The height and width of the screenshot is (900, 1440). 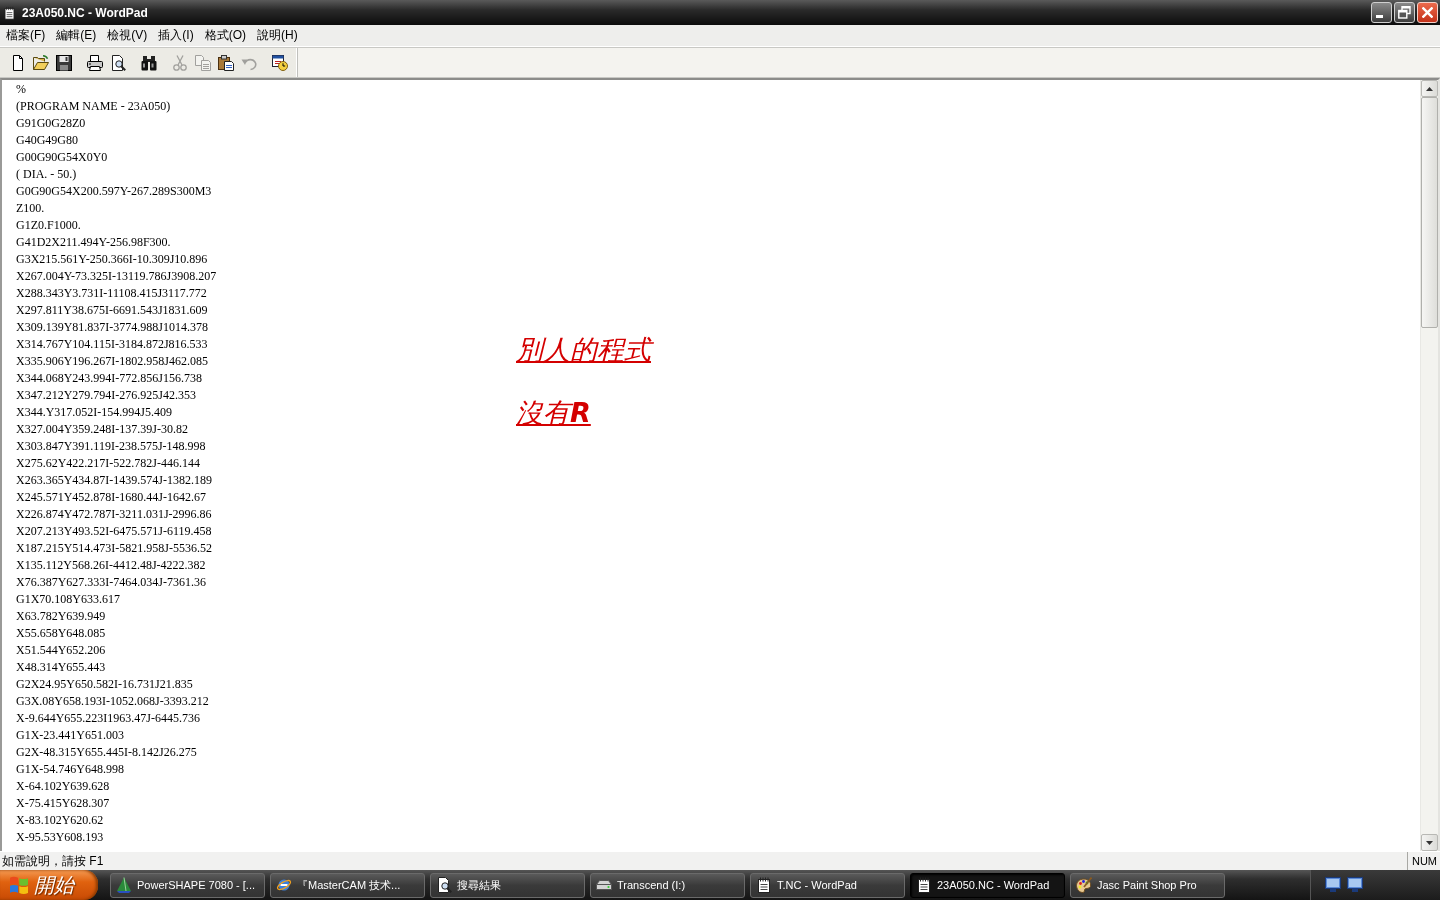 What do you see at coordinates (112, 327) in the screenshot?
I see `code-line: X309.139Y81.837I-3774.988J1014.378` at bounding box center [112, 327].